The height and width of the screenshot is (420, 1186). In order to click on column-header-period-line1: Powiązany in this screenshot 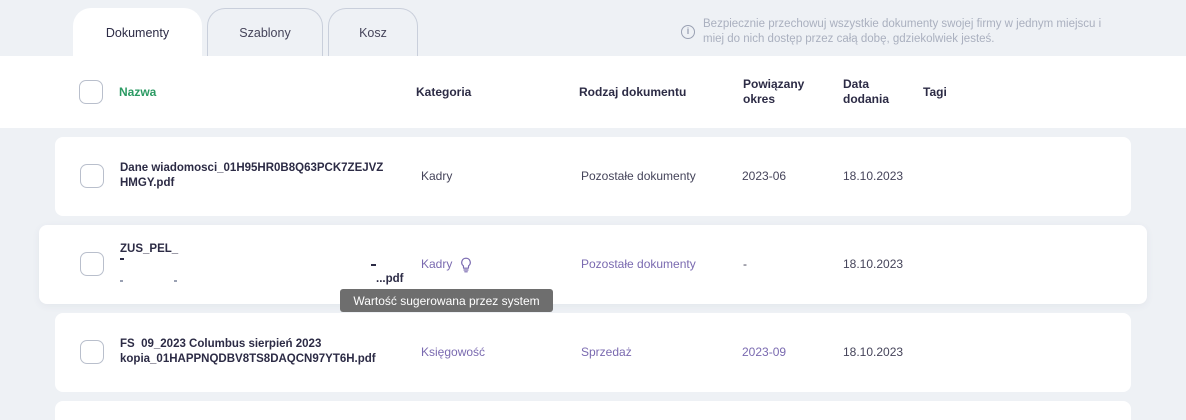, I will do `click(774, 84)`.